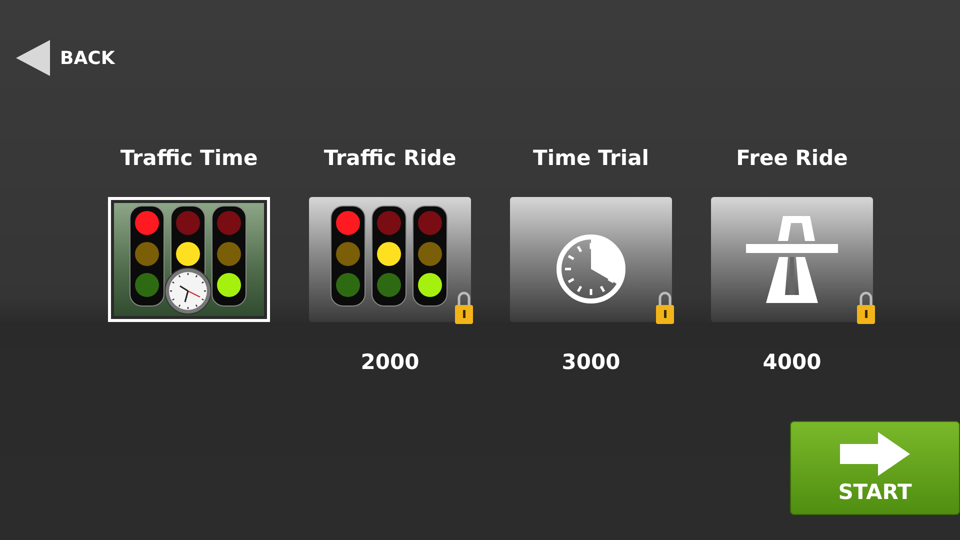 This screenshot has height=540, width=960. Describe the element at coordinates (591, 362) in the screenshot. I see `price-label: 3000` at that location.